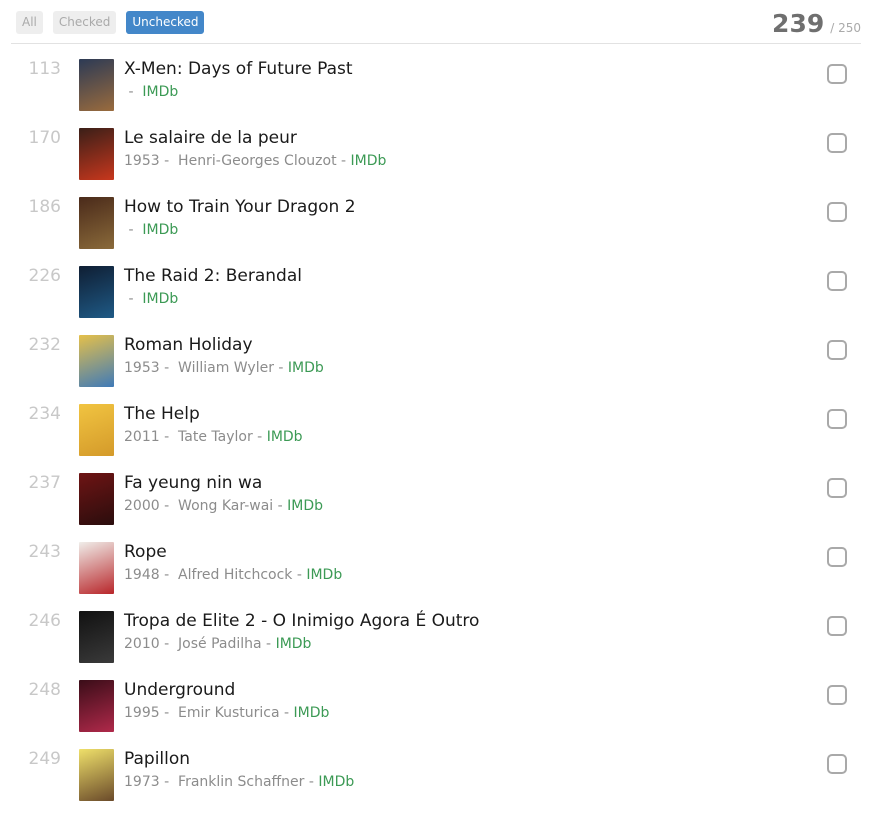  I want to click on movie-director: William Wyler, so click(226, 368).